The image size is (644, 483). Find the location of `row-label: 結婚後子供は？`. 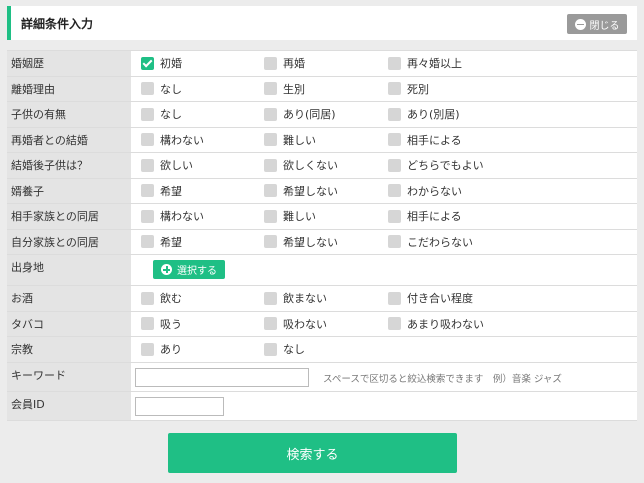

row-label: 結婚後子供は？ is located at coordinates (69, 165).